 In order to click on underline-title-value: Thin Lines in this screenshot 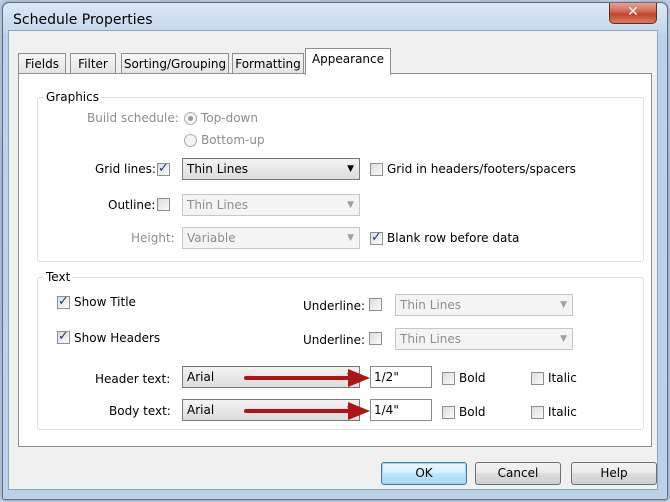, I will do `click(430, 305)`.